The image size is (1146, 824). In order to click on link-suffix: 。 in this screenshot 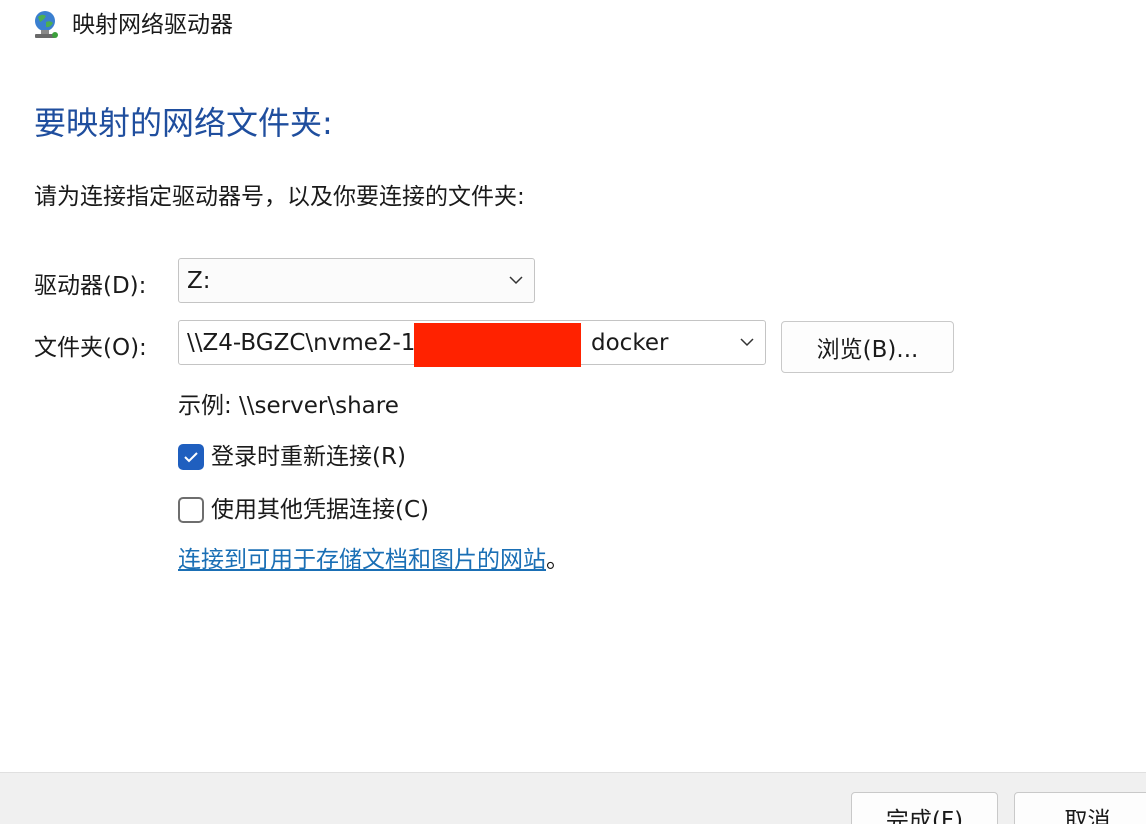, I will do `click(557, 560)`.